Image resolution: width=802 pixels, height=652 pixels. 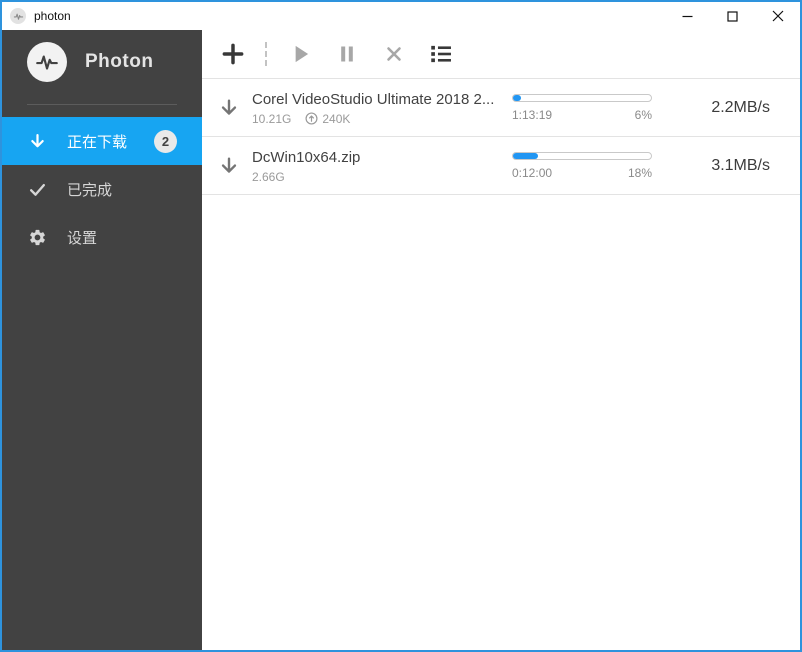 I want to click on download-row: DcWin10x64.zip 2.66G 0:12:00 18% 3.1MB/s, so click(x=501, y=166).